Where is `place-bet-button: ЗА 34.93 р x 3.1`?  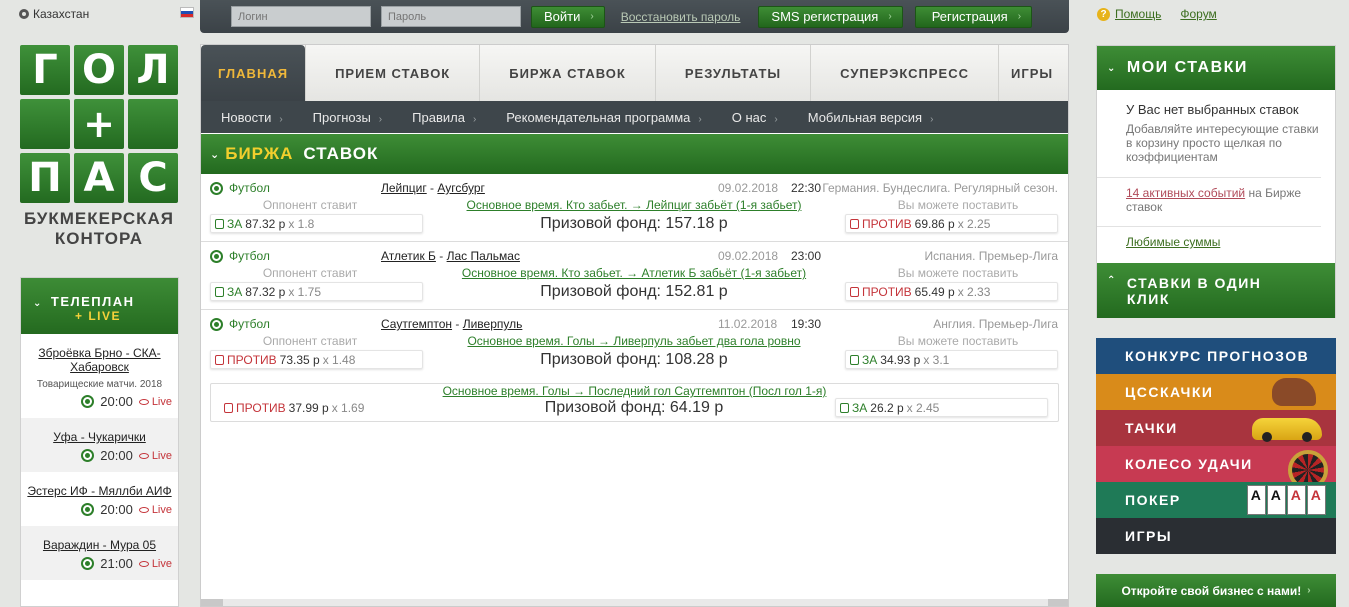 place-bet-button: ЗА 34.93 р x 3.1 is located at coordinates (951, 359).